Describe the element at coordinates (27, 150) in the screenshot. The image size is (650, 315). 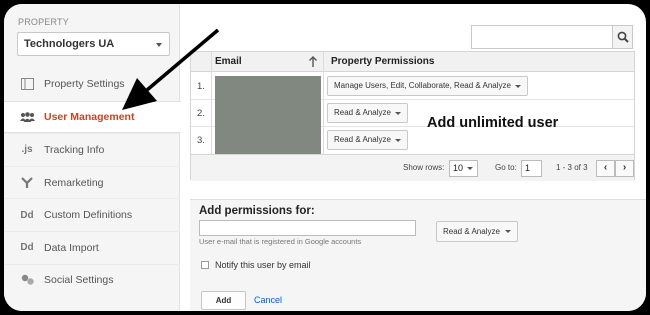
I see `js-icon: .js` at that location.